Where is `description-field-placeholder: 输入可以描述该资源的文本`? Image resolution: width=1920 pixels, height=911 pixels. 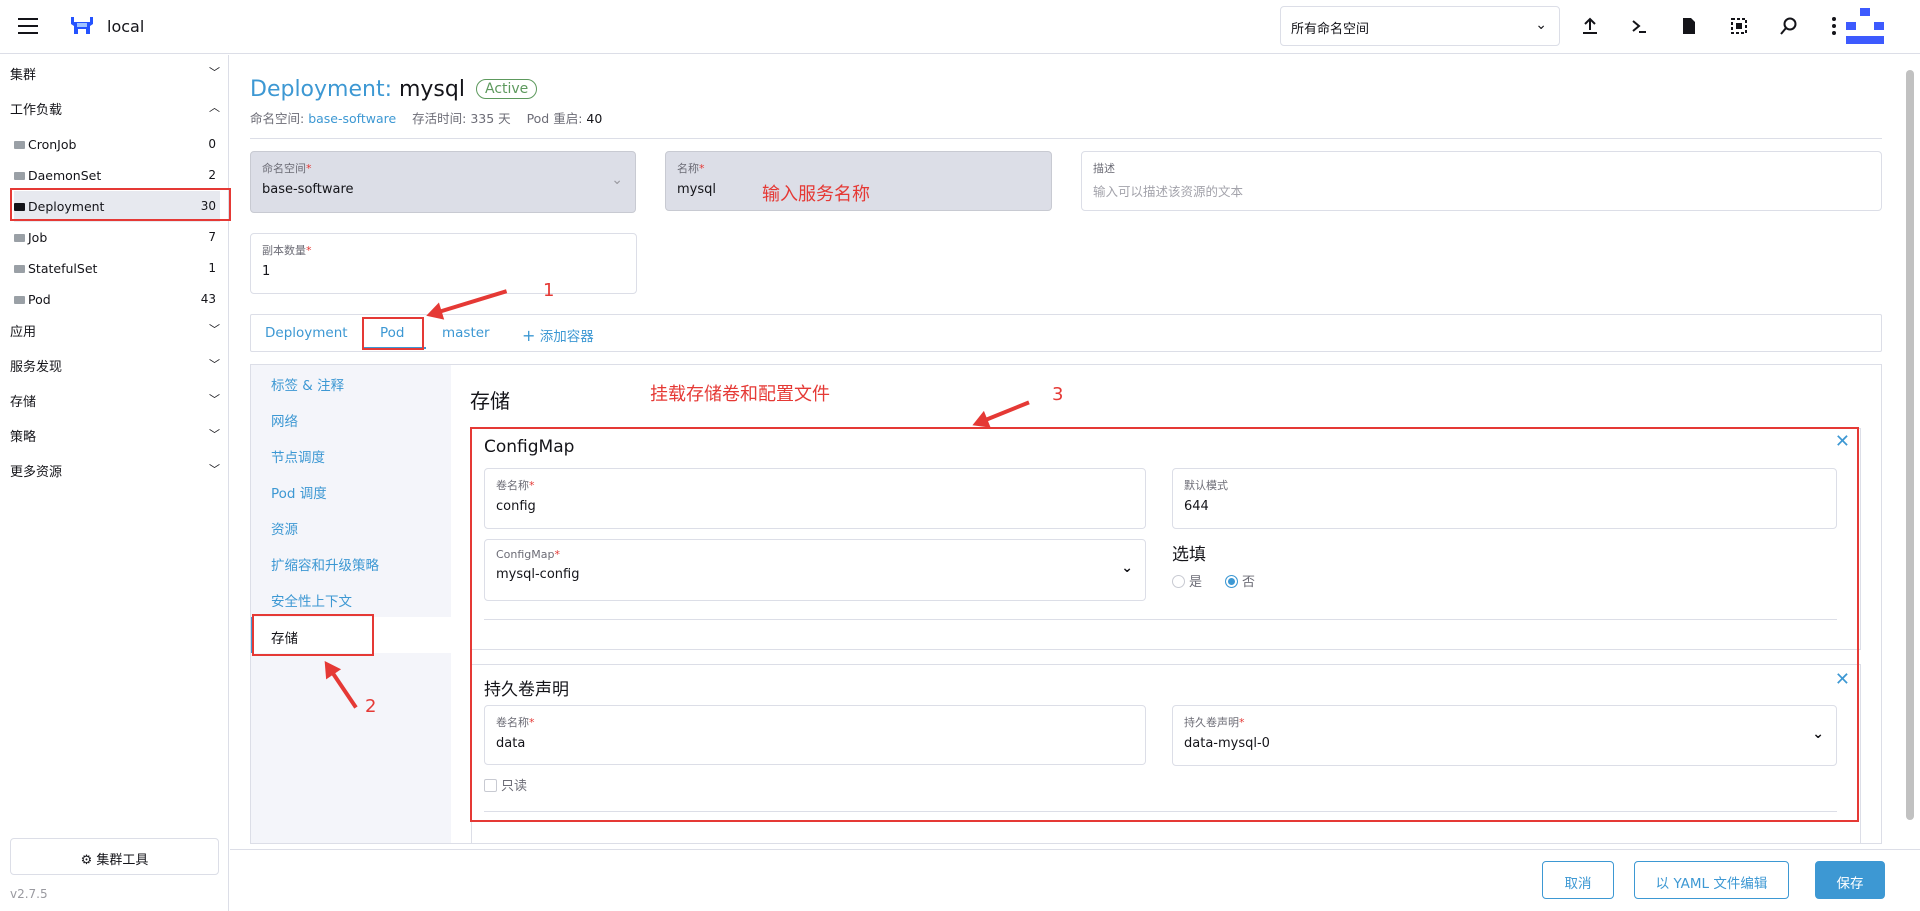 description-field-placeholder: 输入可以描述该资源的文本 is located at coordinates (1168, 191).